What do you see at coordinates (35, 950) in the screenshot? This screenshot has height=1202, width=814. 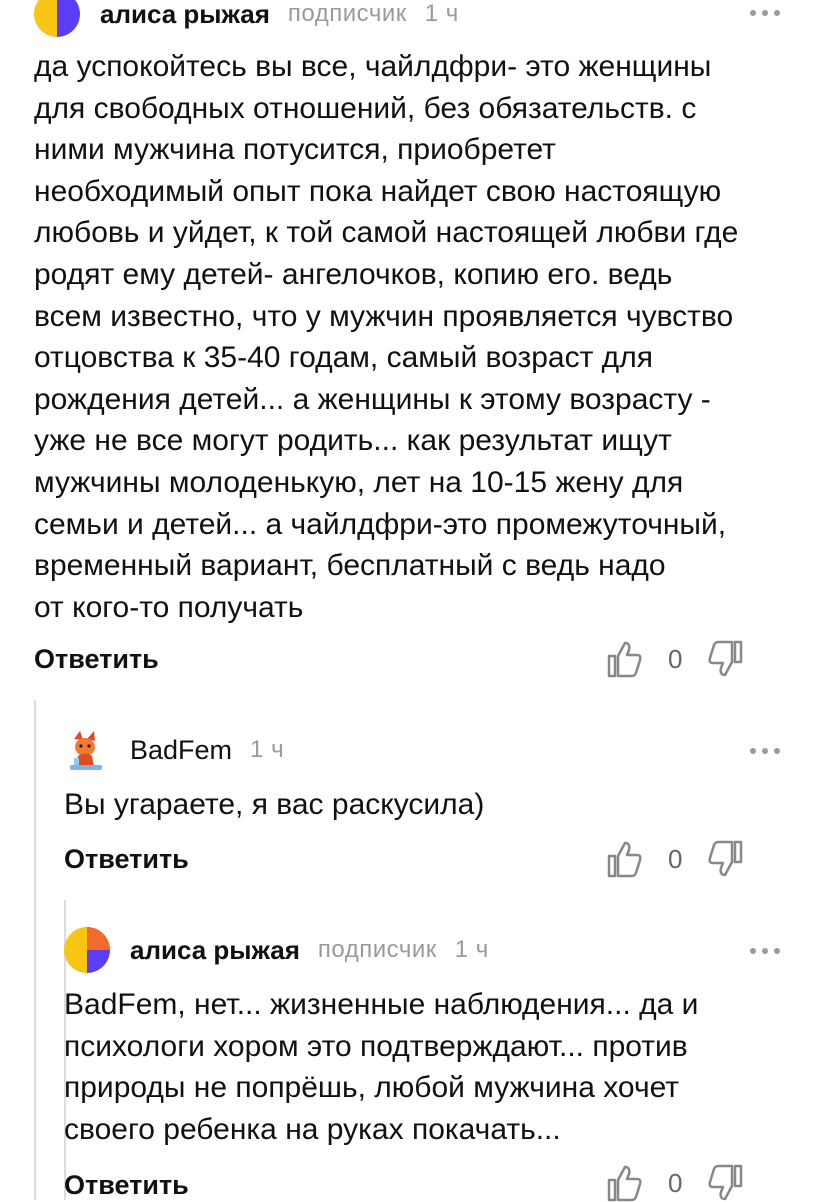 I see `thread-line` at bounding box center [35, 950].